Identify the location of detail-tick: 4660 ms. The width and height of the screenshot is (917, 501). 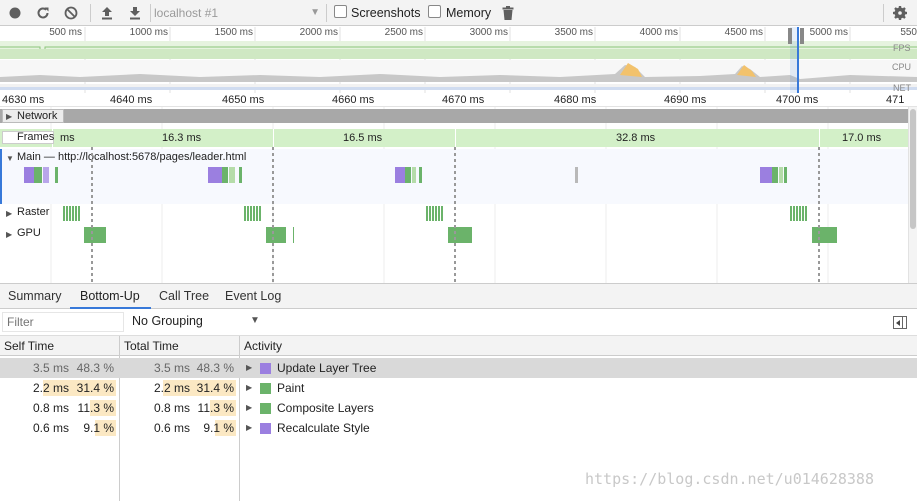
(353, 100).